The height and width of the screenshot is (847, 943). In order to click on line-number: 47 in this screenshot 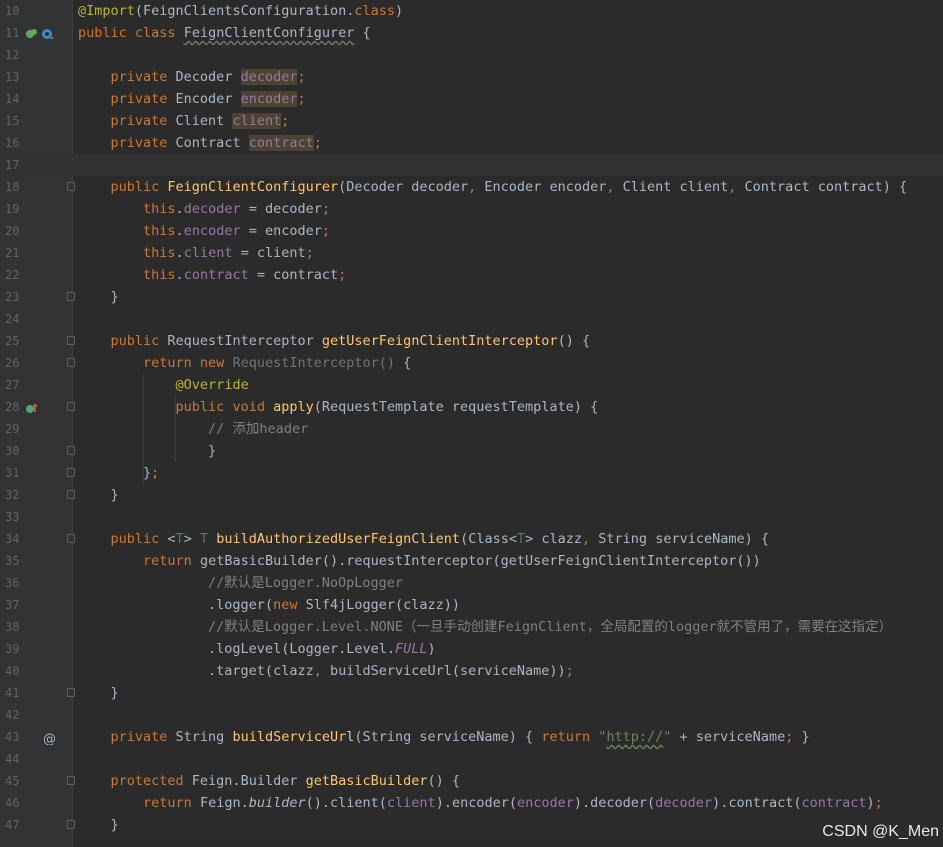, I will do `click(13, 825)`.